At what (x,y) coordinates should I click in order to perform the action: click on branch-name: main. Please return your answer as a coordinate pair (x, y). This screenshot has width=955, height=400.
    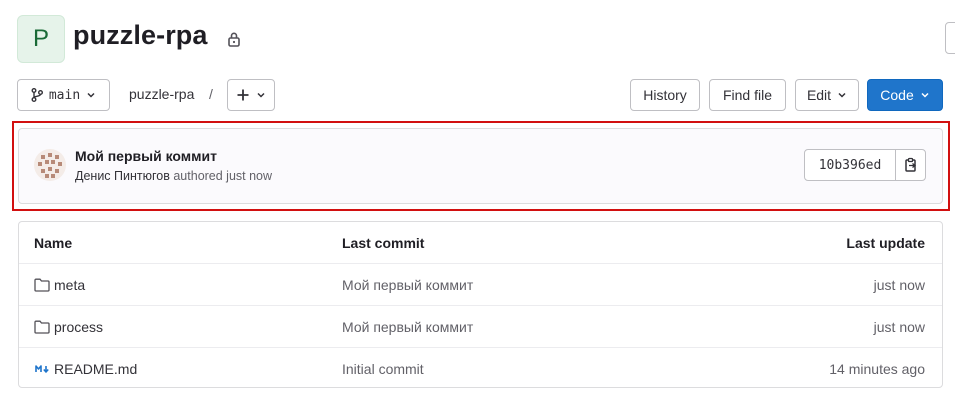
    Looking at the image, I should click on (64, 95).